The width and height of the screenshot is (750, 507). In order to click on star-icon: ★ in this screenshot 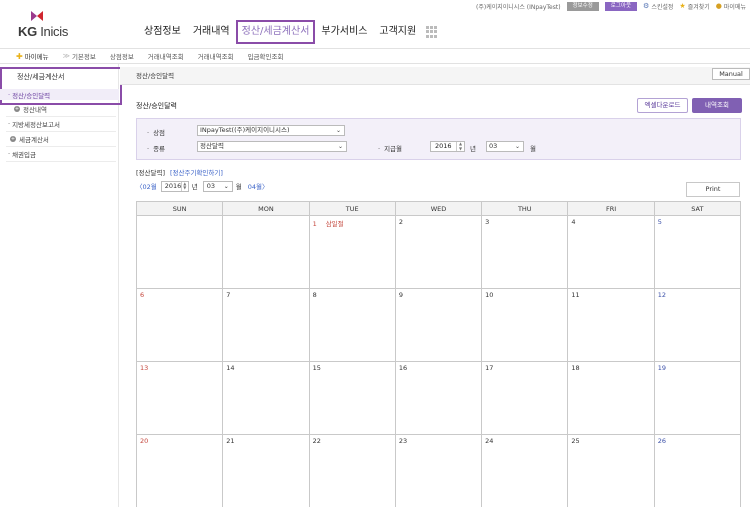, I will do `click(682, 6)`.